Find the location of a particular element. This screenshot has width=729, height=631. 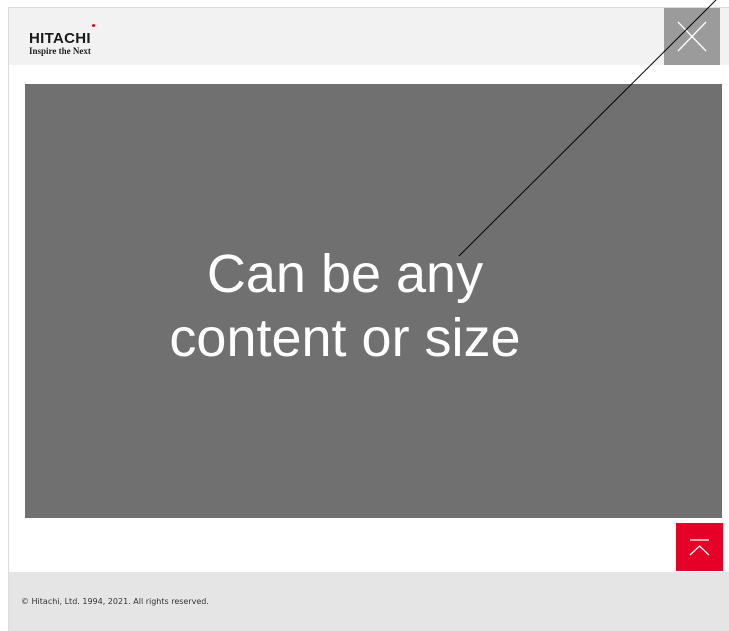

header-bar: HITACHI Inspire the Next is located at coordinates (369, 36).